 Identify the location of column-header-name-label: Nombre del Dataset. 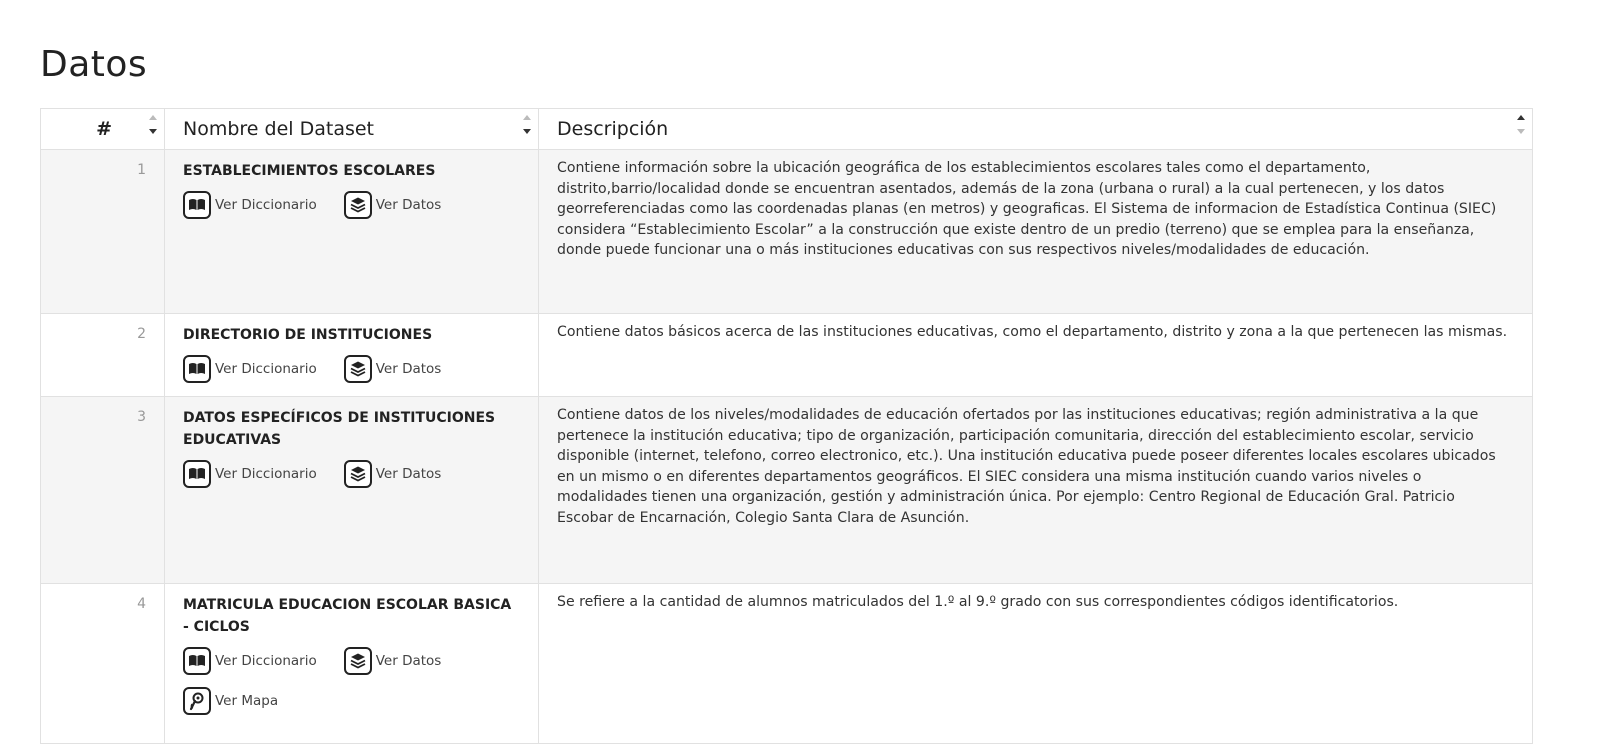
(279, 129).